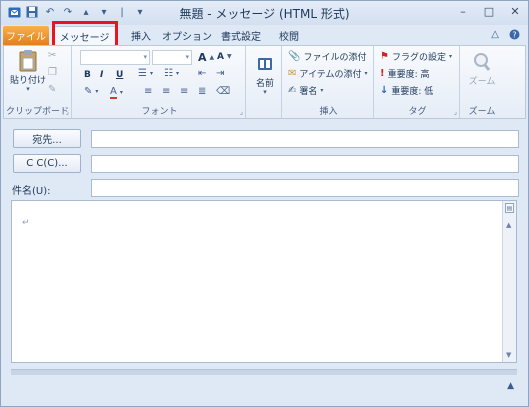 The height and width of the screenshot is (407, 529). Describe the element at coordinates (305, 164) in the screenshot. I see `cc-field` at that location.